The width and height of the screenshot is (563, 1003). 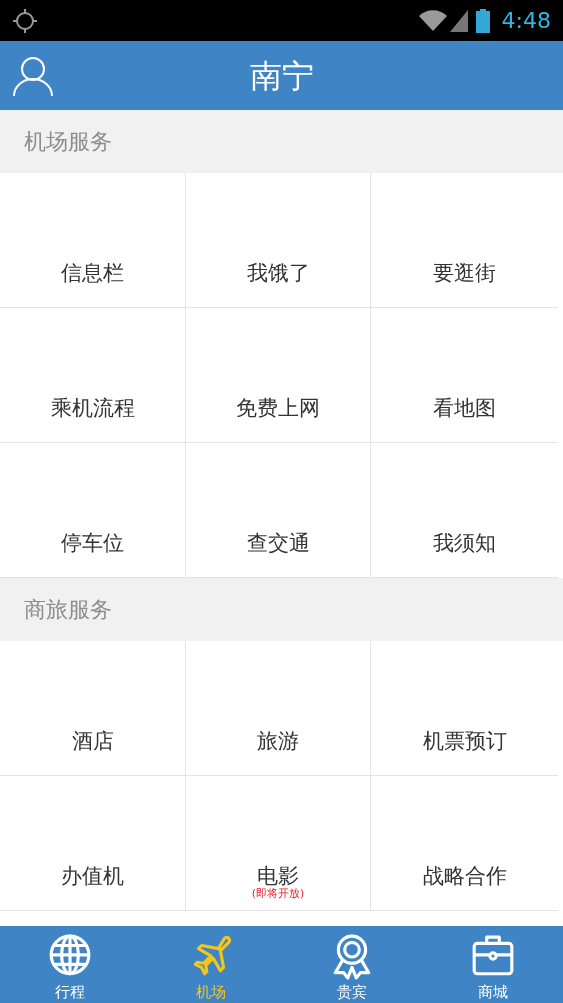 What do you see at coordinates (352, 964) in the screenshot?
I see `nav-tab: 贵宾` at bounding box center [352, 964].